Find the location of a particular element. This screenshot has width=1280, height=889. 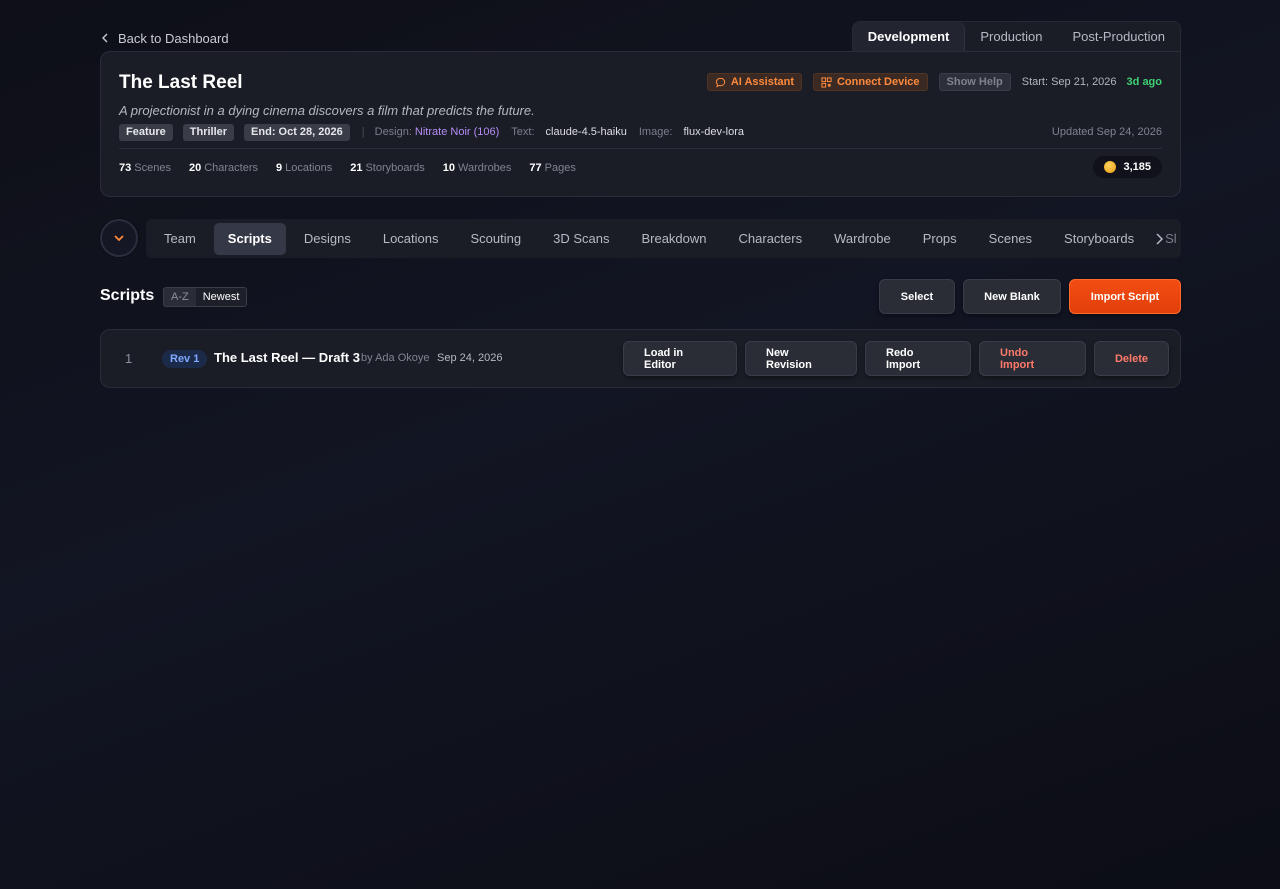

nav-locations: Locations is located at coordinates (411, 239).